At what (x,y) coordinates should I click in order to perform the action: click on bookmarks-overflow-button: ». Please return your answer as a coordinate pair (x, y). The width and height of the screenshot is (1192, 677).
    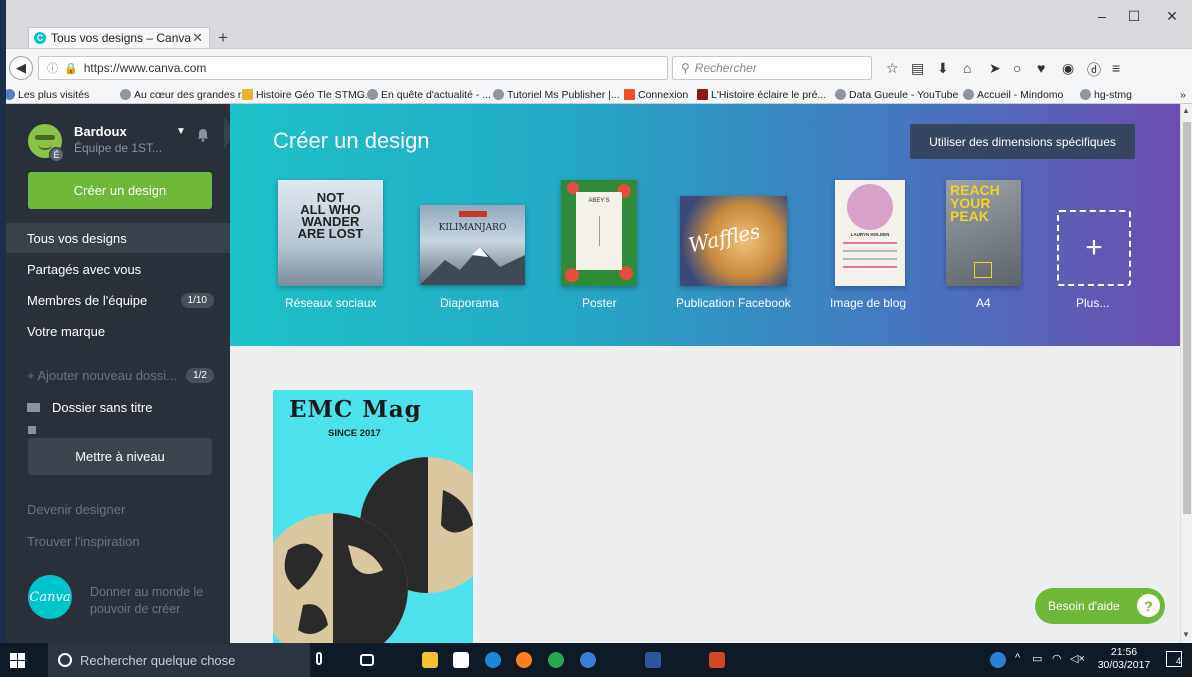
    Looking at the image, I should click on (1183, 95).